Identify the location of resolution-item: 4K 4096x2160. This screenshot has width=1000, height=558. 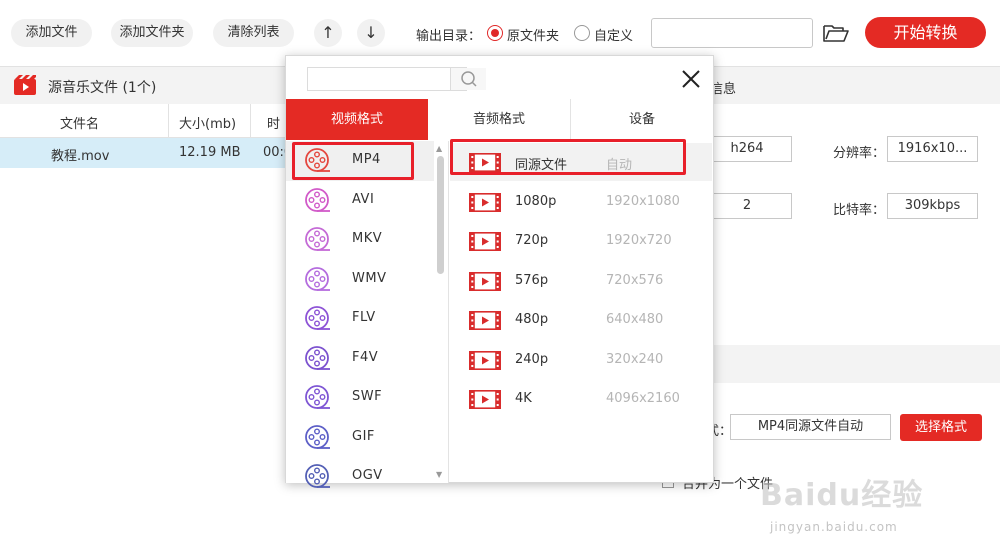
(581, 399).